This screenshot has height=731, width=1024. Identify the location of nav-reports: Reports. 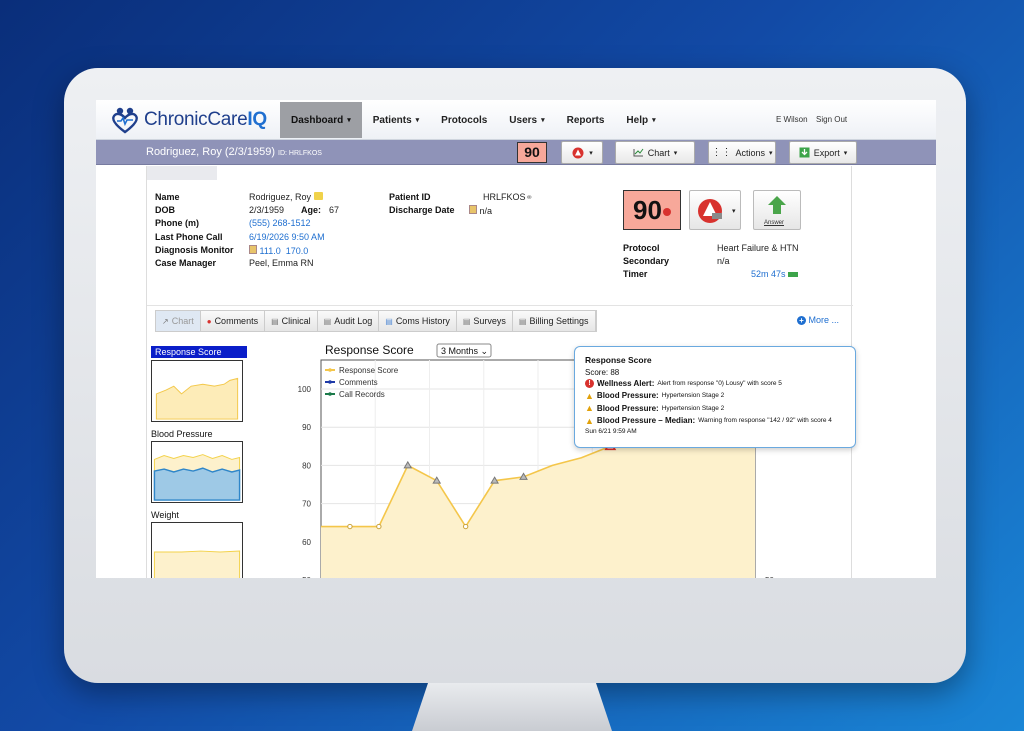
(586, 120).